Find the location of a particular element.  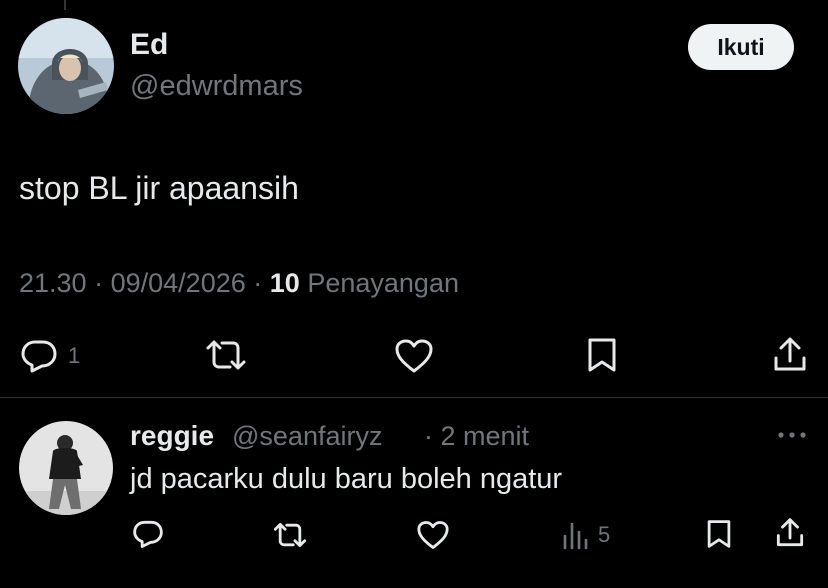

reply-count: 1 is located at coordinates (74, 355).